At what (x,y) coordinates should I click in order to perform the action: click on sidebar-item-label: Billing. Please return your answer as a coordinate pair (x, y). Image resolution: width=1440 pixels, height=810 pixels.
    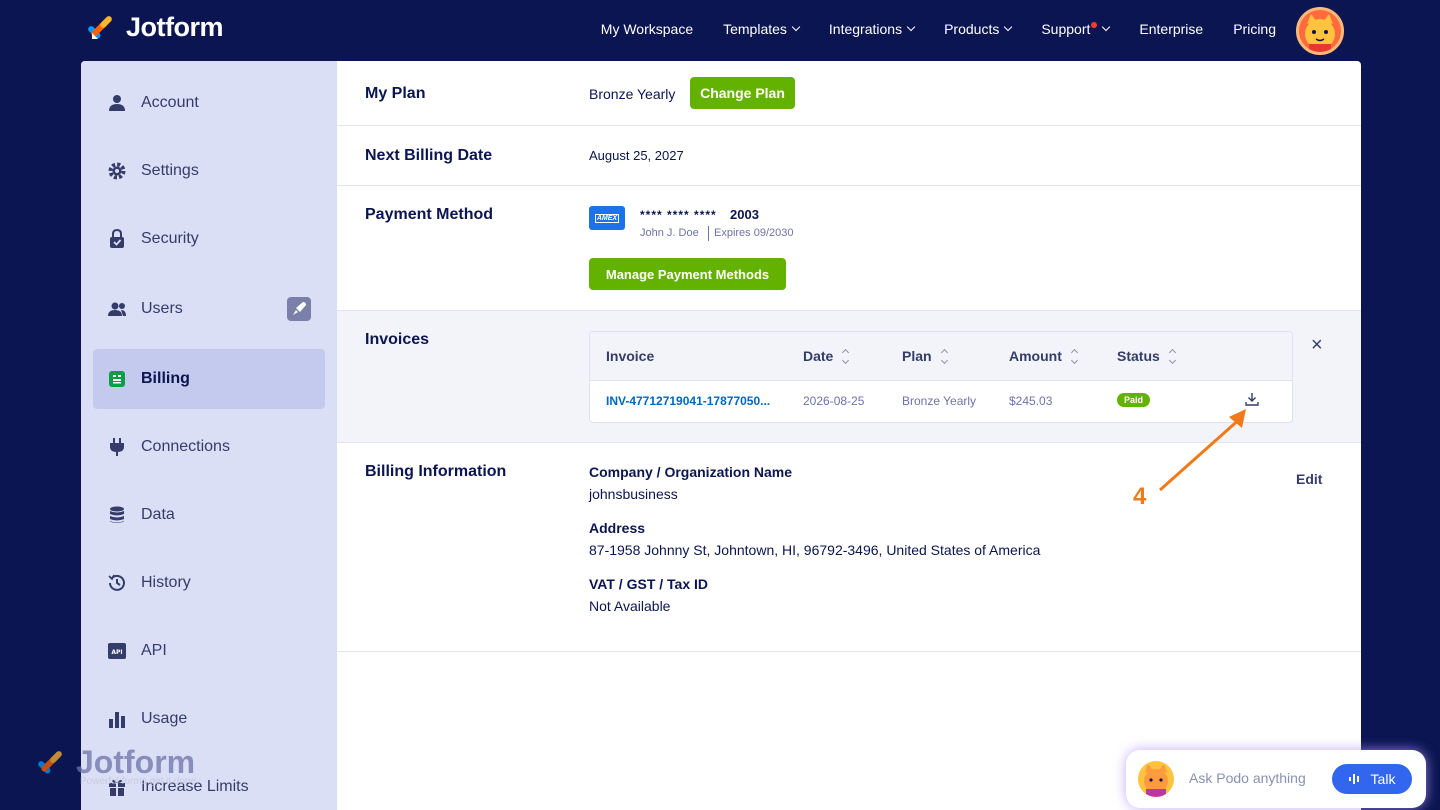
    Looking at the image, I should click on (165, 378).